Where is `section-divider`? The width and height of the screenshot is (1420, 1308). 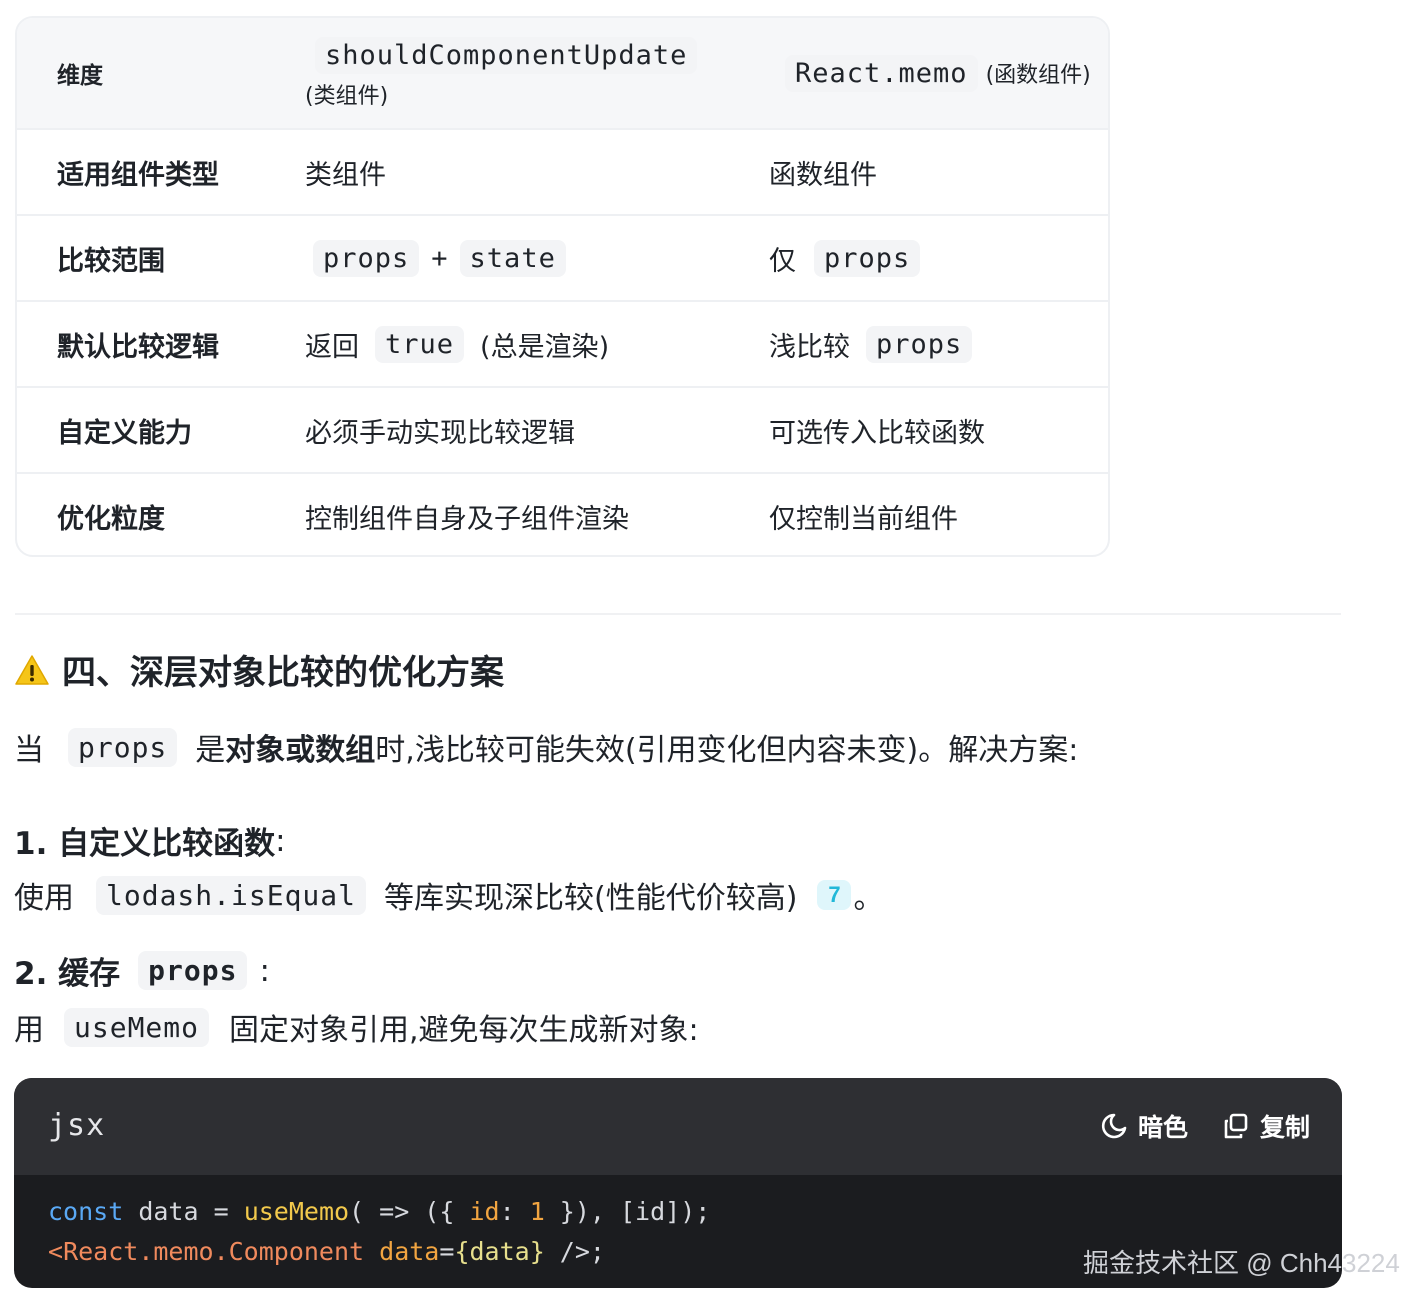
section-divider is located at coordinates (678, 614).